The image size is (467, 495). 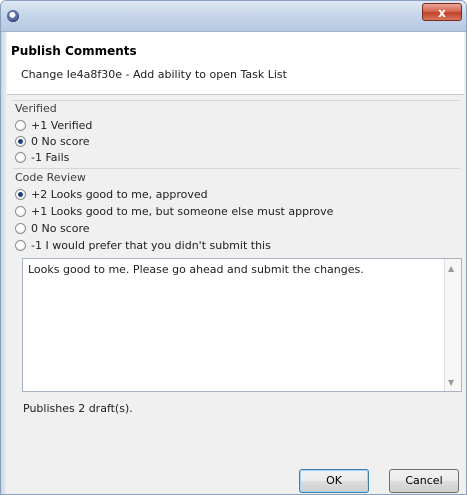 I want to click on verified-group-divider, so click(x=236, y=100).